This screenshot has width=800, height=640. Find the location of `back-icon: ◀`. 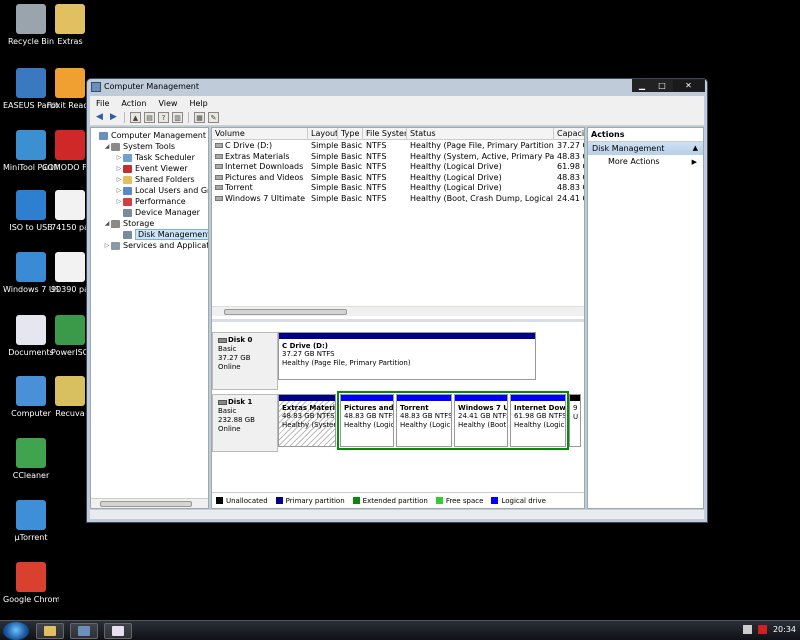

back-icon: ◀ is located at coordinates (99, 117).